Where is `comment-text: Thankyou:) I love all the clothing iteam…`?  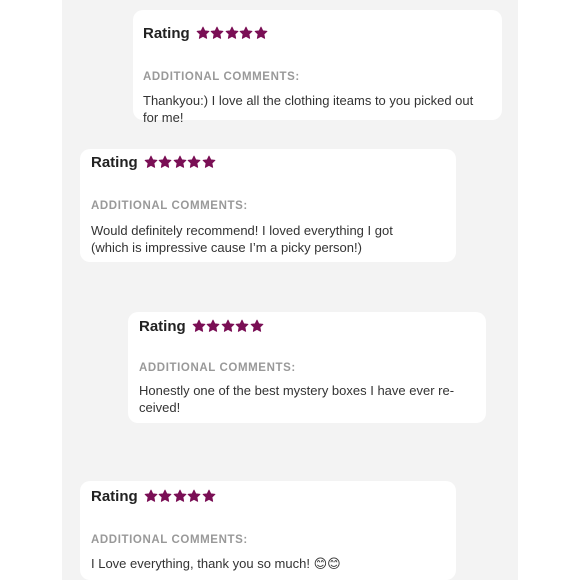
comment-text: Thankyou:) I love all the clothing iteam… is located at coordinates (308, 109).